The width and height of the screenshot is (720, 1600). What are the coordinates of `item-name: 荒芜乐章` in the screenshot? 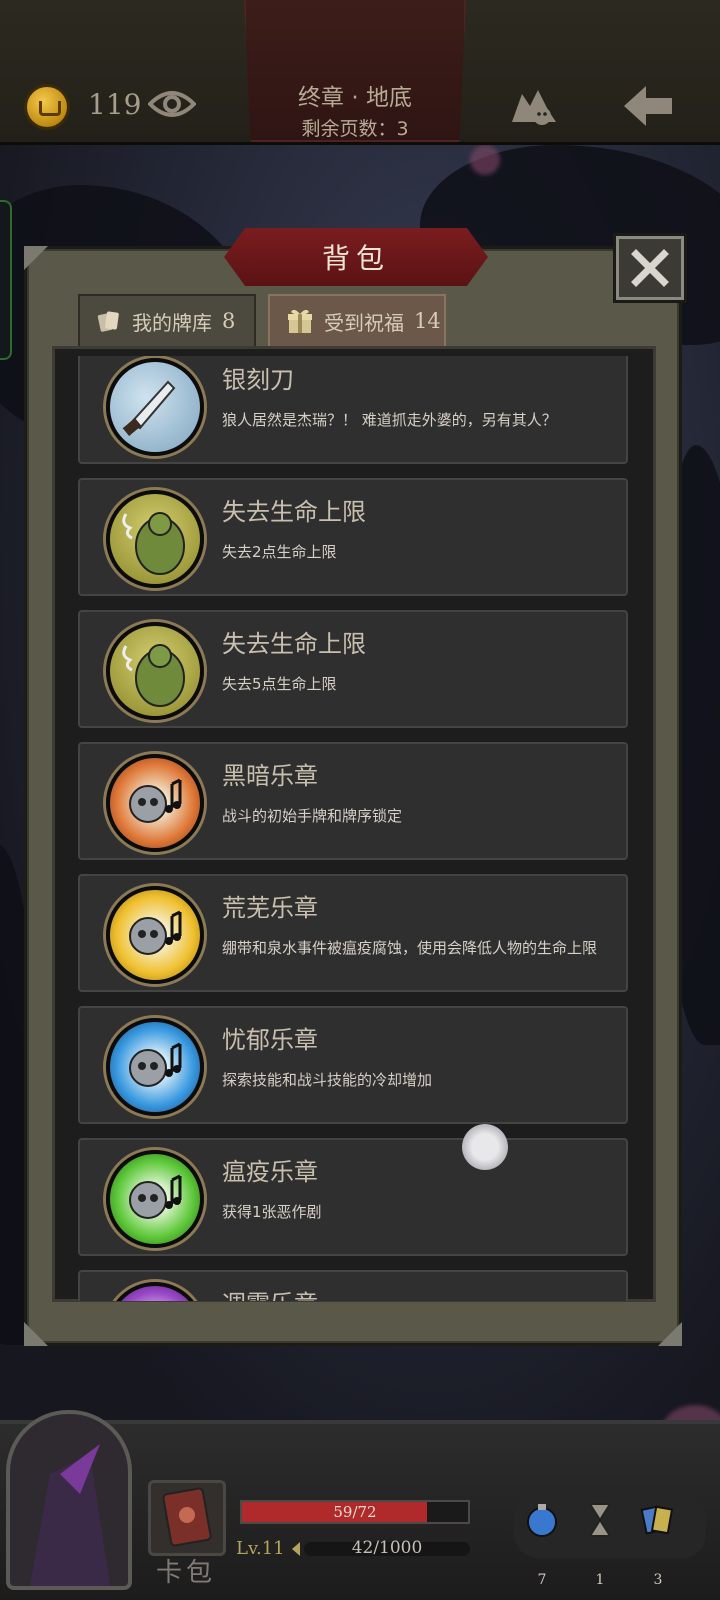 It's located at (270, 908).